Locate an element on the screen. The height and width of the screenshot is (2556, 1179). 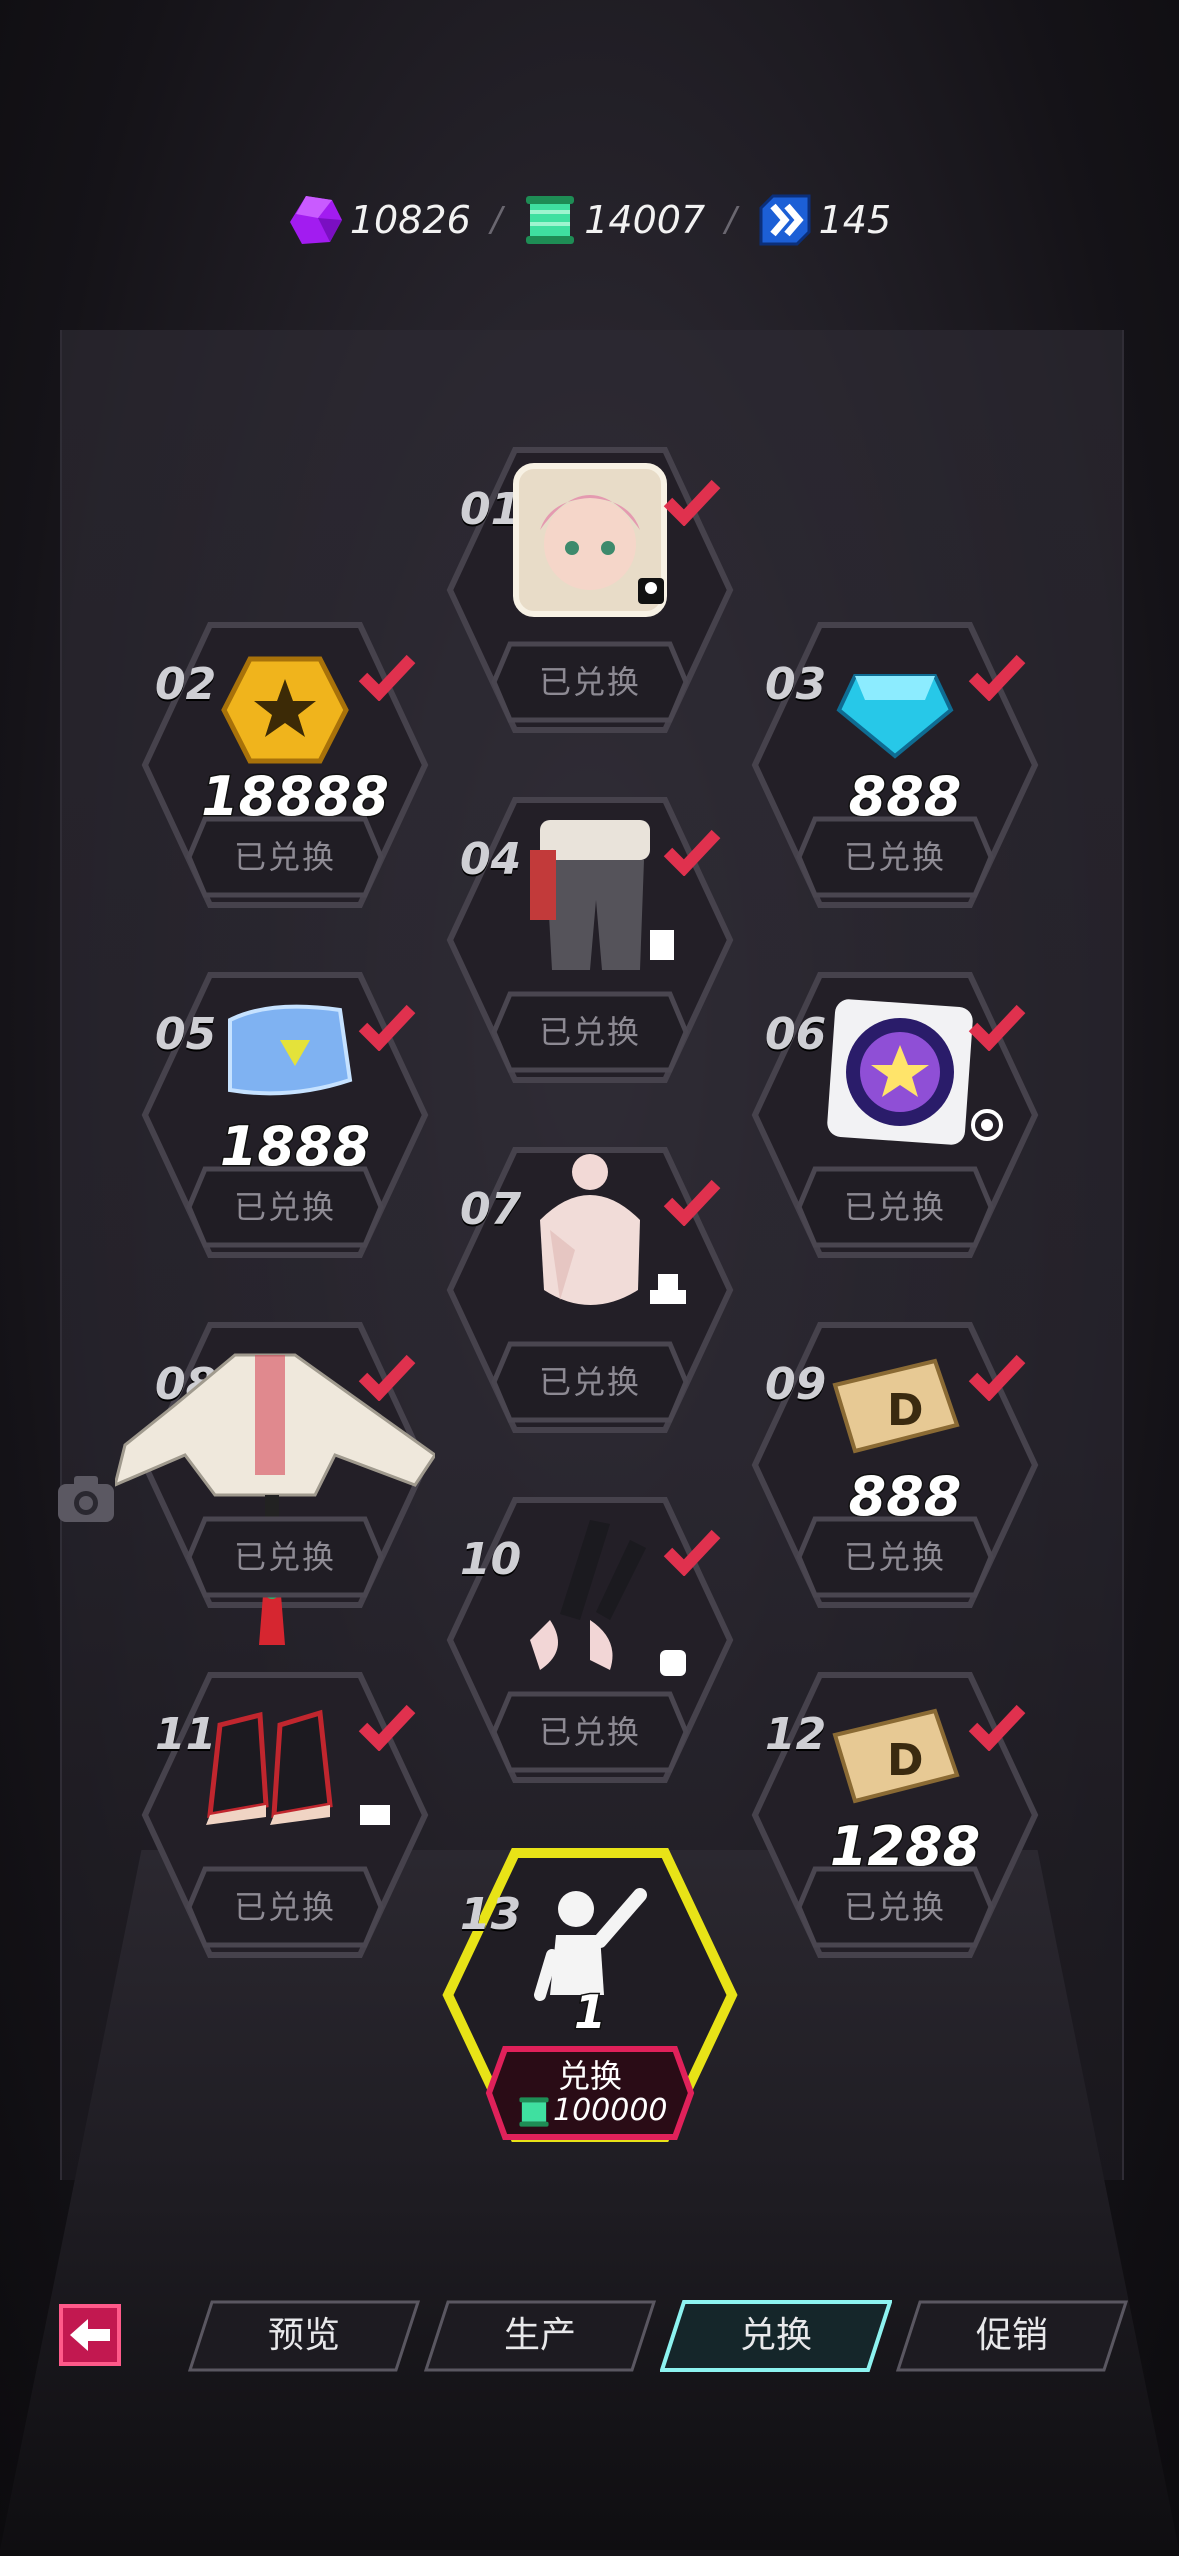
reward-item-01: 01 已兑换 is located at coordinates (590, 590).